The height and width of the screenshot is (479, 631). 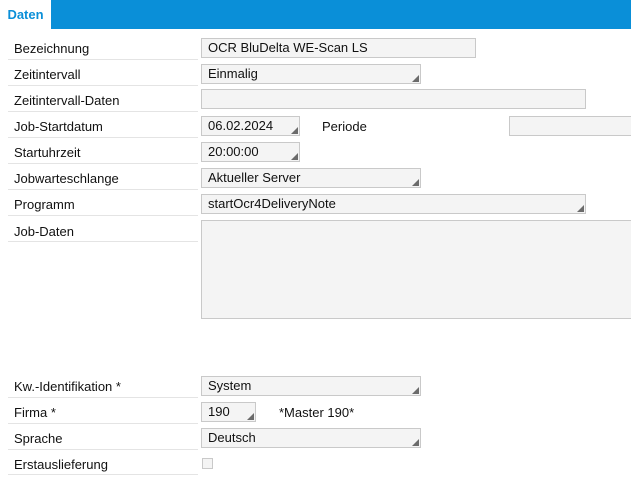 What do you see at coordinates (338, 48) in the screenshot?
I see `bezeichnung-input: OCR BluDelta WE-Scan LS` at bounding box center [338, 48].